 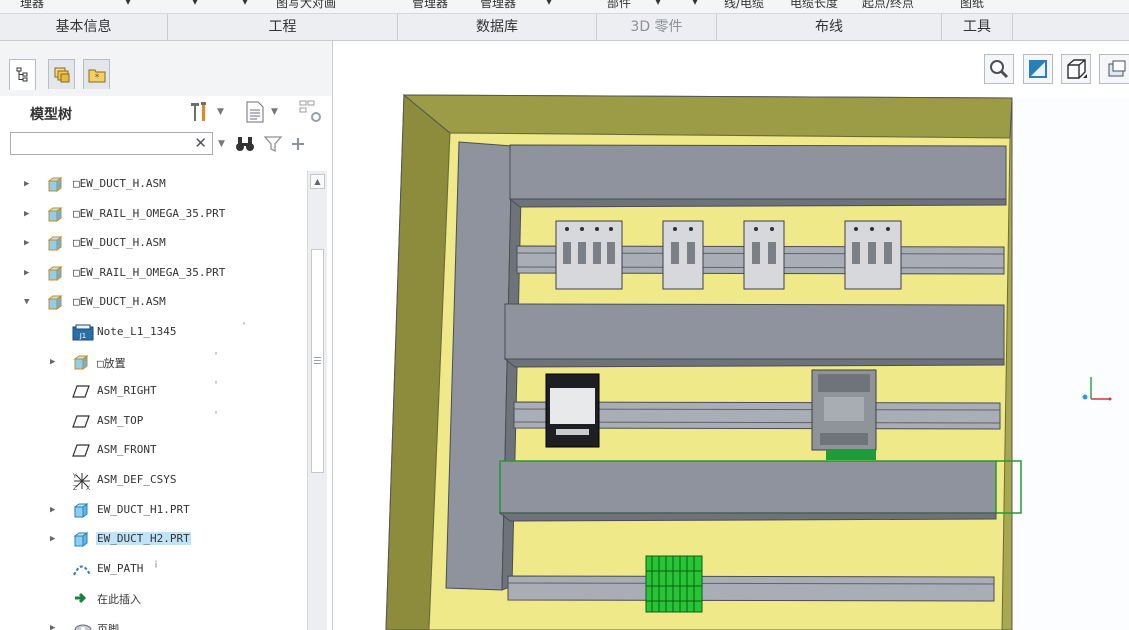 I want to click on collapse-arrow-icon: ▼, so click(x=26, y=302).